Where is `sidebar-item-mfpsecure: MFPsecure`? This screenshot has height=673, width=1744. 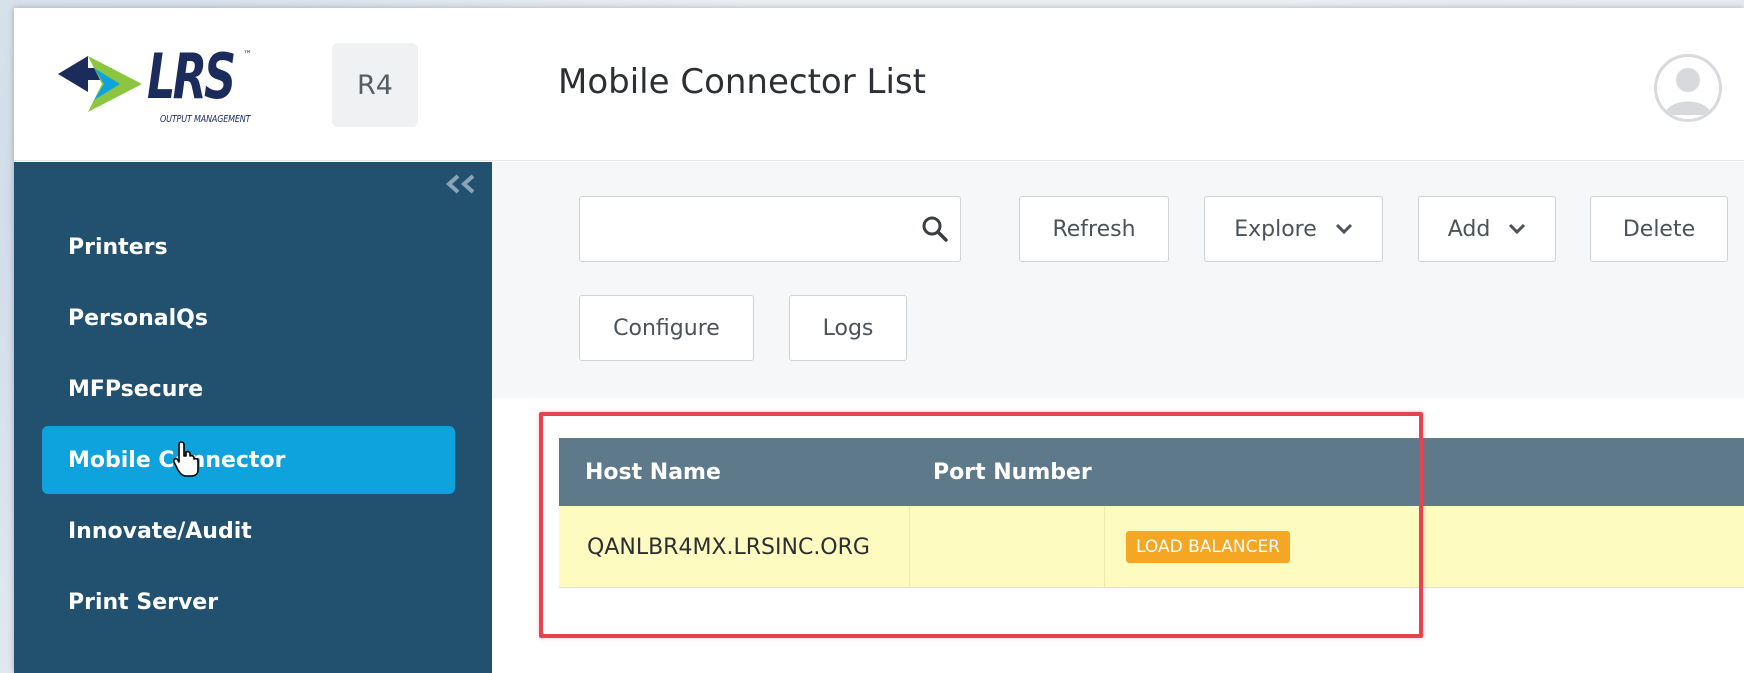
sidebar-item-mfpsecure: MFPsecure is located at coordinates (248, 389).